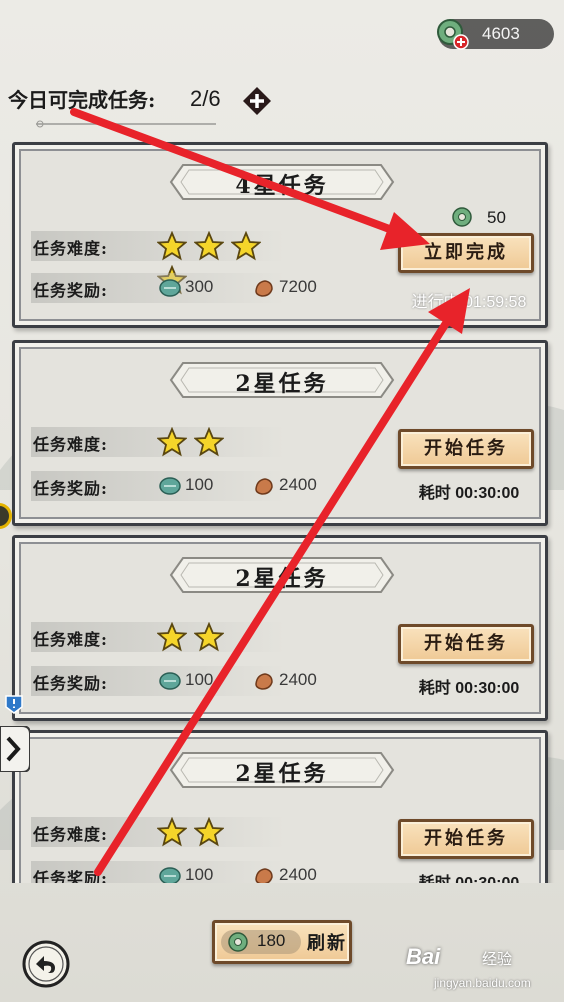 The width and height of the screenshot is (564, 1002). I want to click on chevron-right-icon, so click(15, 749).